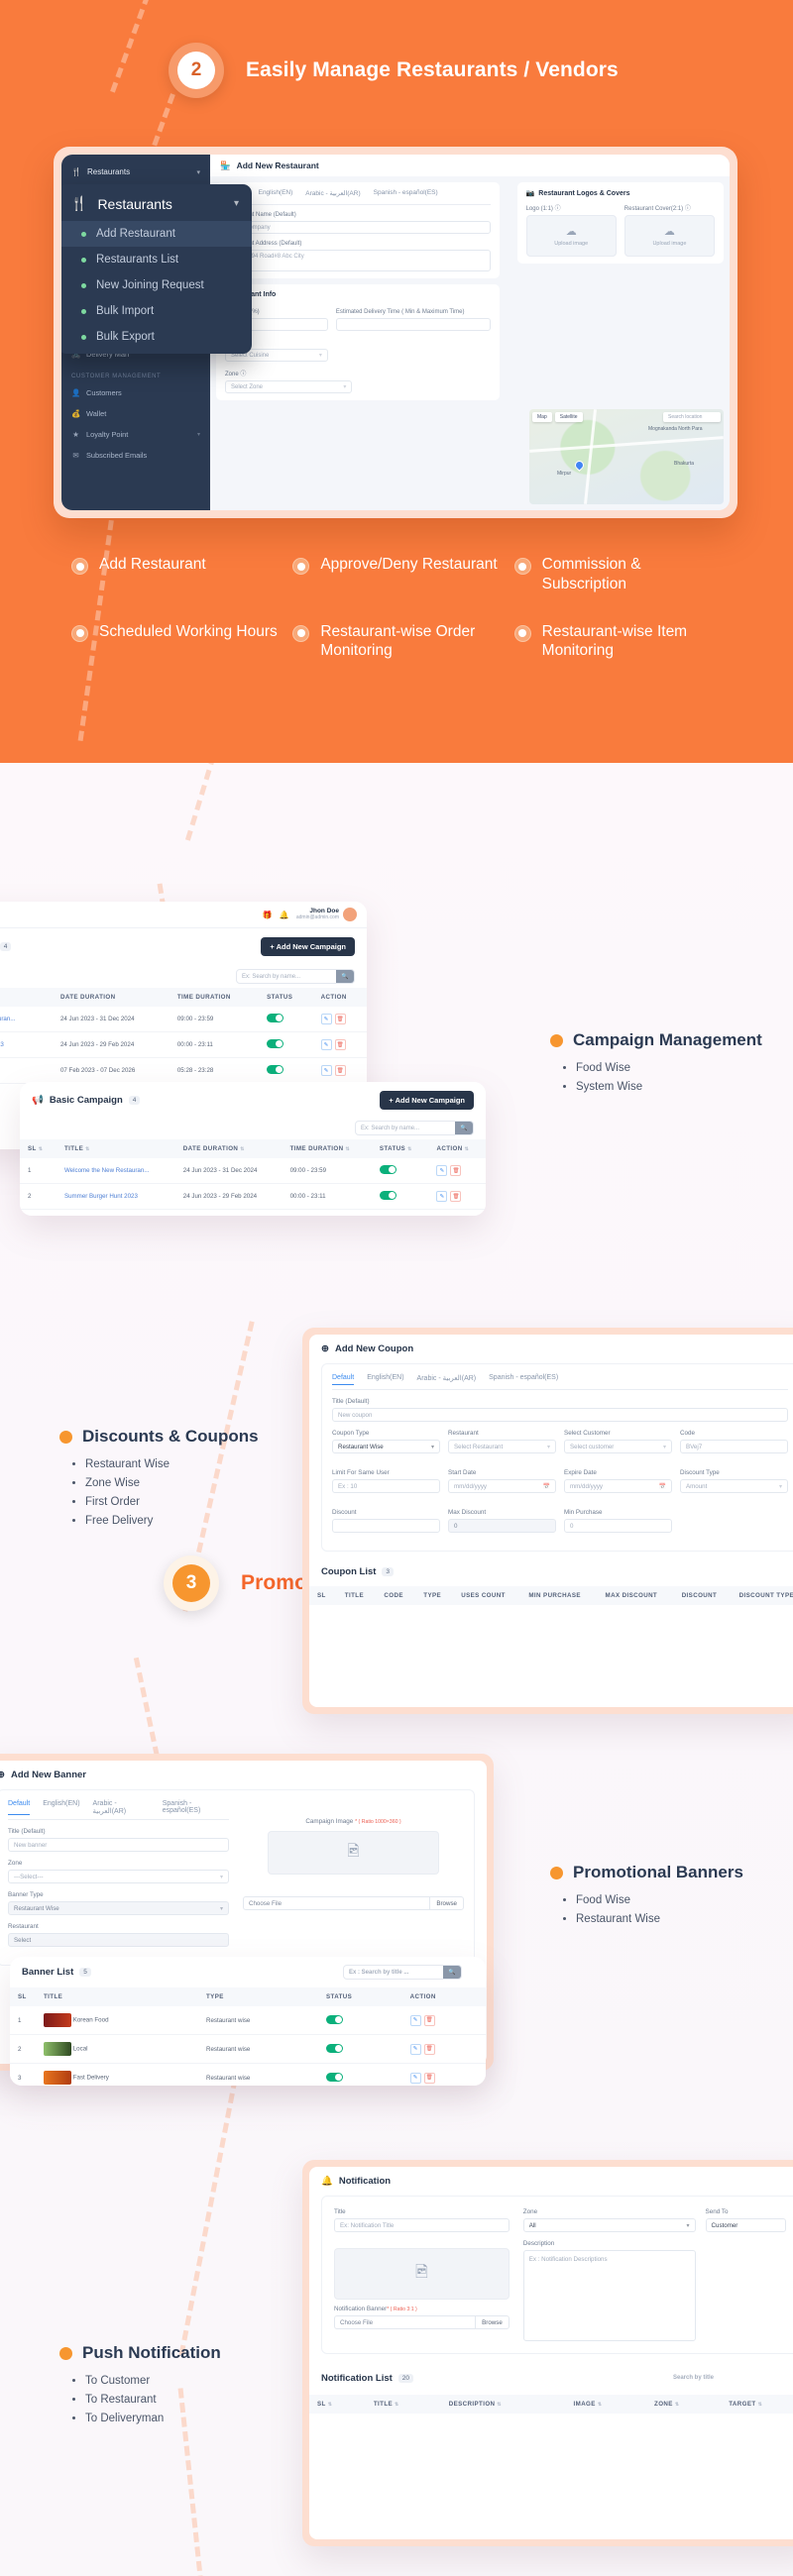  I want to click on notification-file-row: Choose File Browse, so click(422, 2322).